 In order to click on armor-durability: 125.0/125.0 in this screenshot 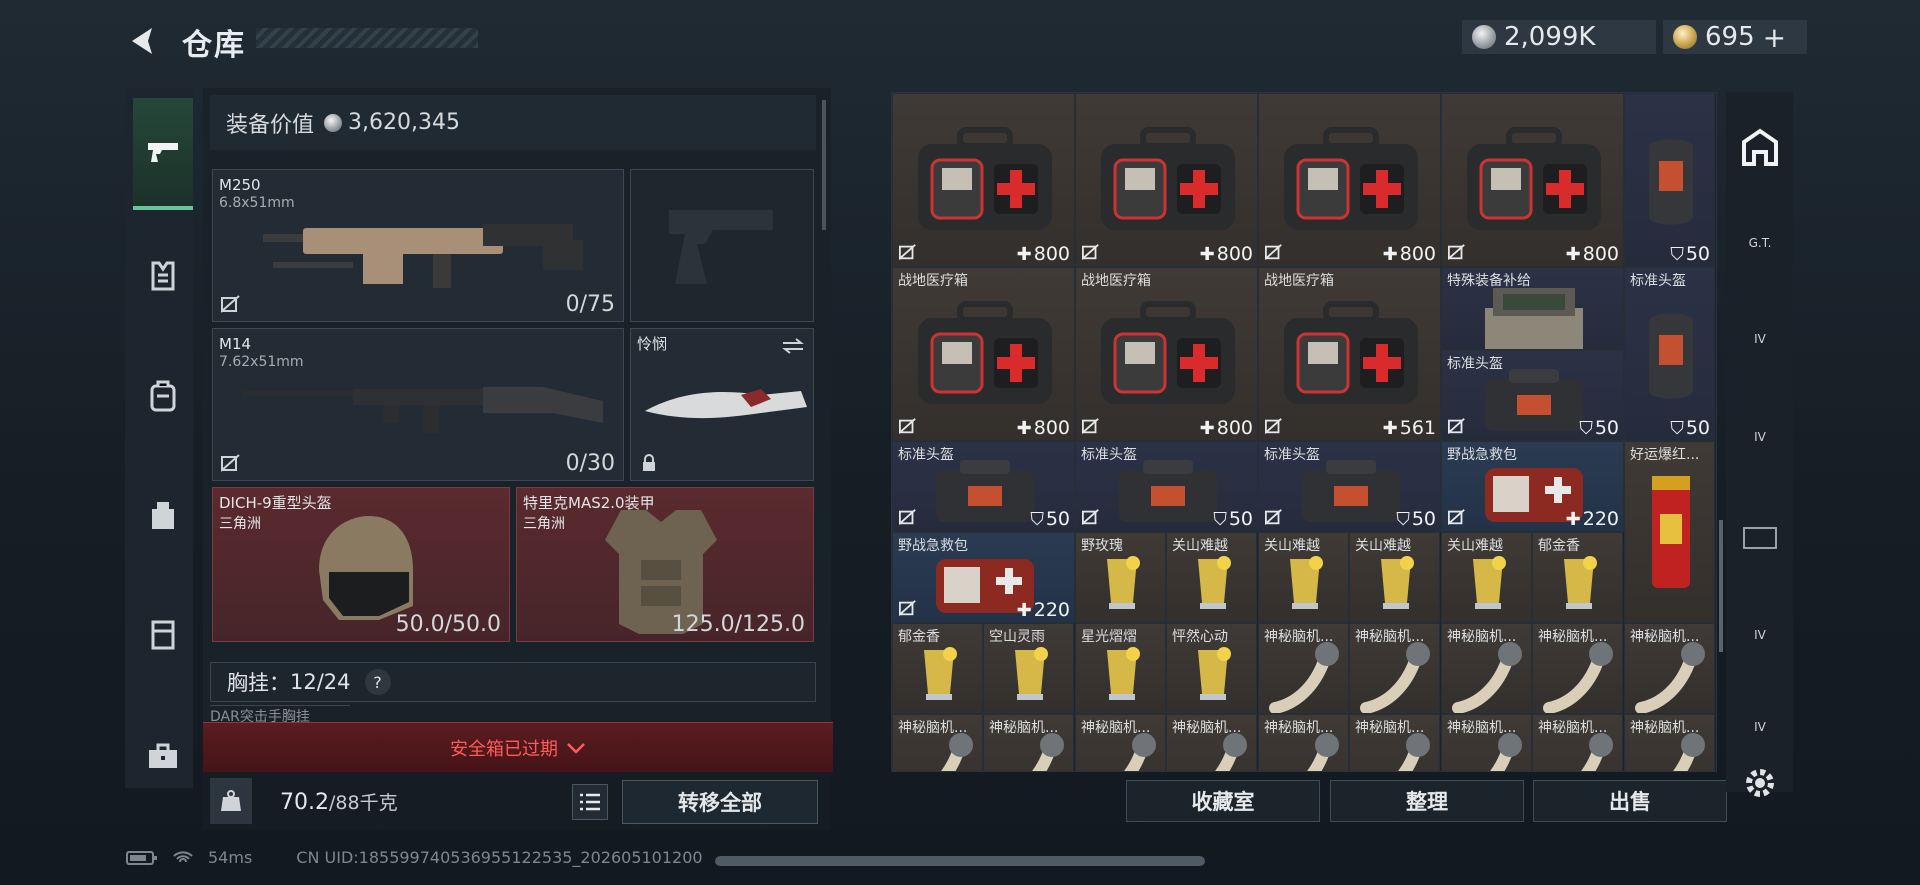, I will do `click(738, 624)`.